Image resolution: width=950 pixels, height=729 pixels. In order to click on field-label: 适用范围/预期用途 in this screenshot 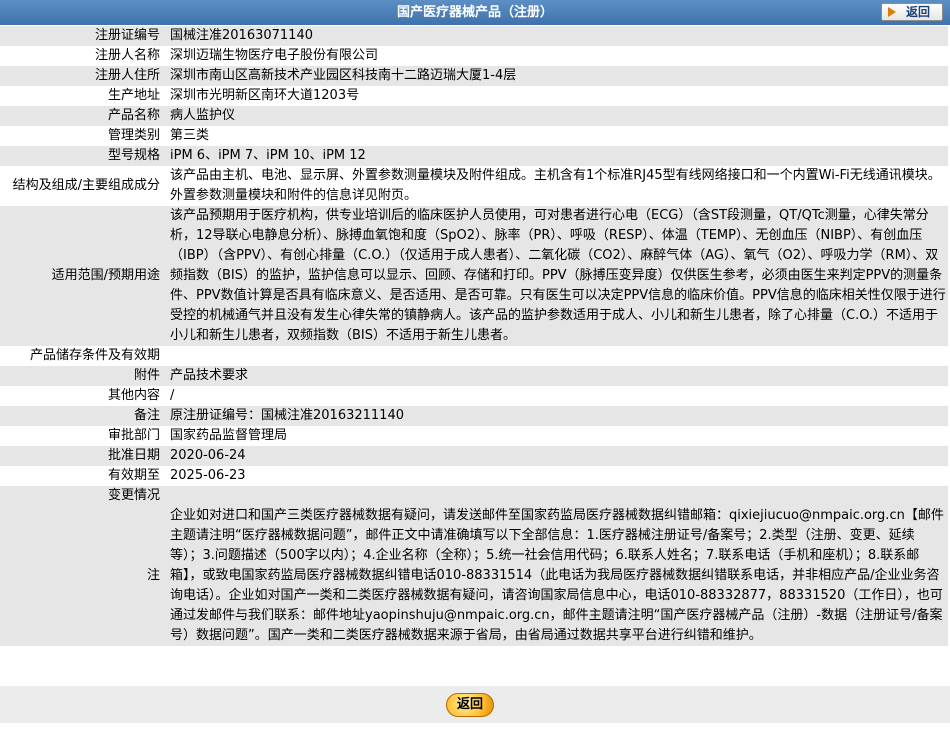, I will do `click(83, 276)`.